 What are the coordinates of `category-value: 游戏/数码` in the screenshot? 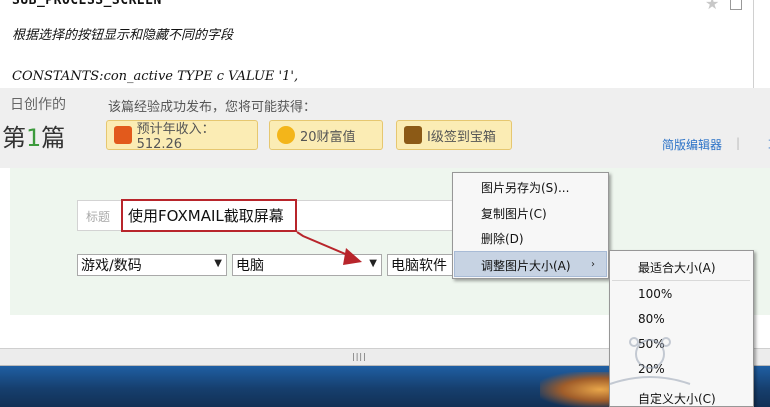 It's located at (111, 266).